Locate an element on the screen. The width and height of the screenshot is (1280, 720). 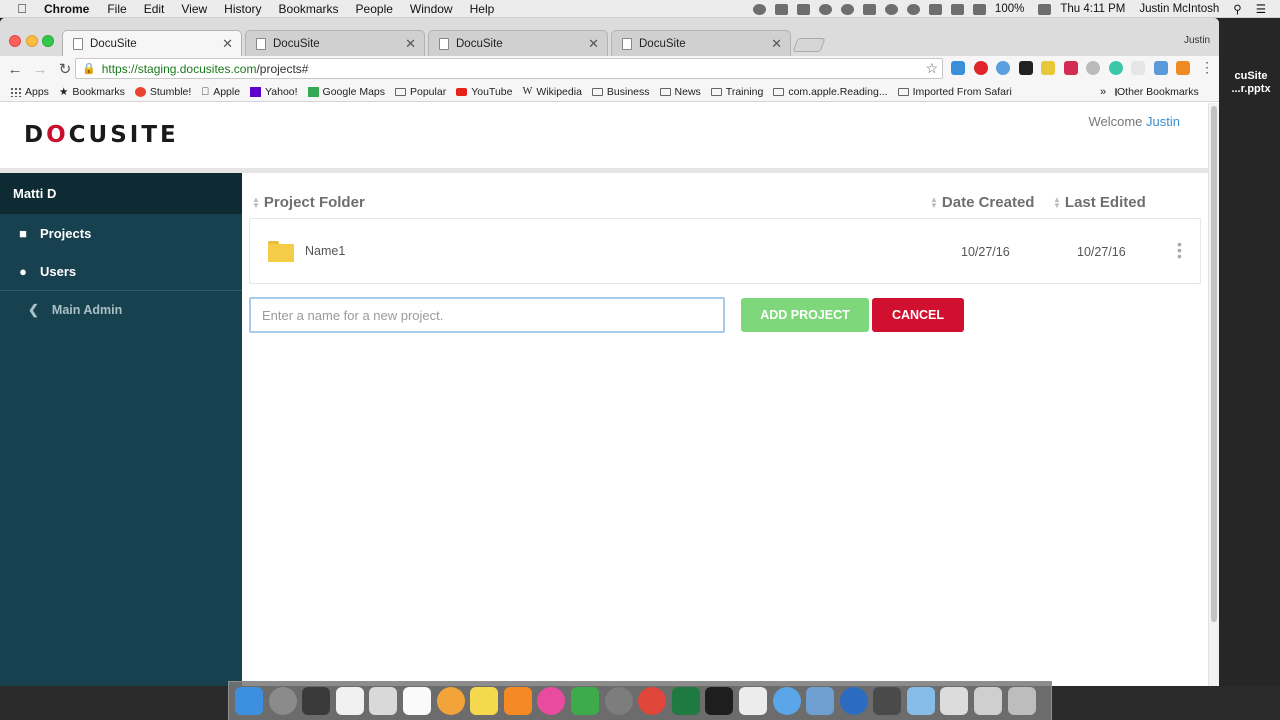
desktop-file-label: cuSite ...r.pptx is located at coordinates (1251, 83).